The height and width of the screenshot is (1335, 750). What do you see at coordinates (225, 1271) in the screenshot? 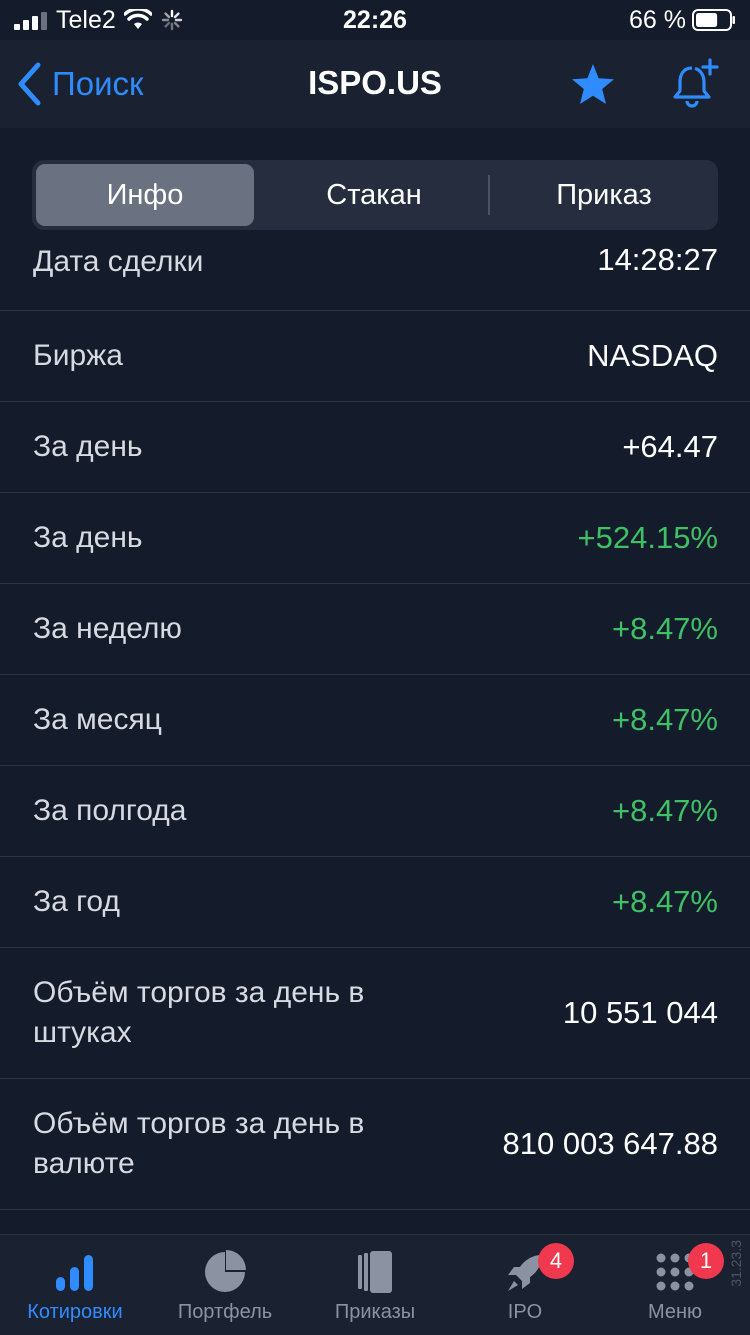
I see `pie-chart-icon` at bounding box center [225, 1271].